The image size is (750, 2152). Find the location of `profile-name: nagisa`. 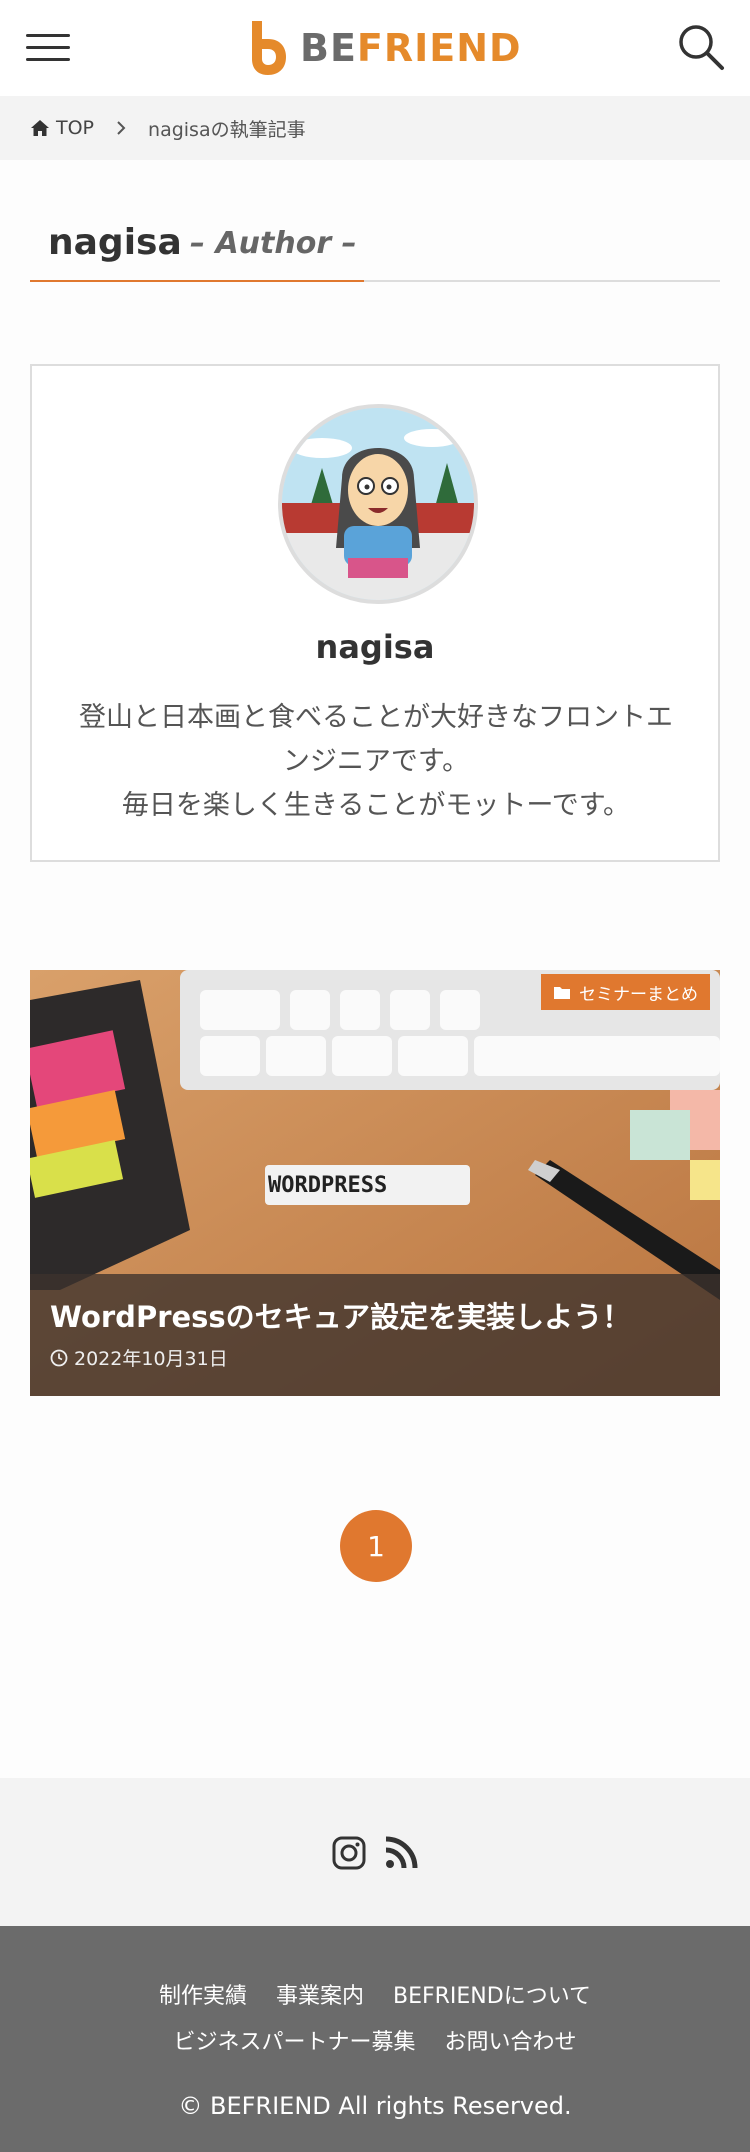

profile-name: nagisa is located at coordinates (375, 647).